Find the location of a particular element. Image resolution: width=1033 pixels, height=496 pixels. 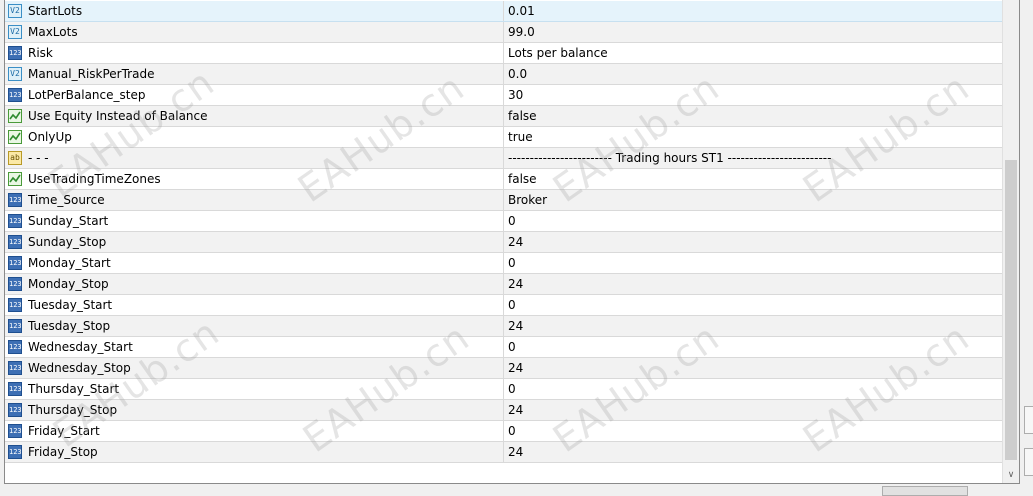

parameter-name-cell: V2 MaxLots is located at coordinates (254, 32).